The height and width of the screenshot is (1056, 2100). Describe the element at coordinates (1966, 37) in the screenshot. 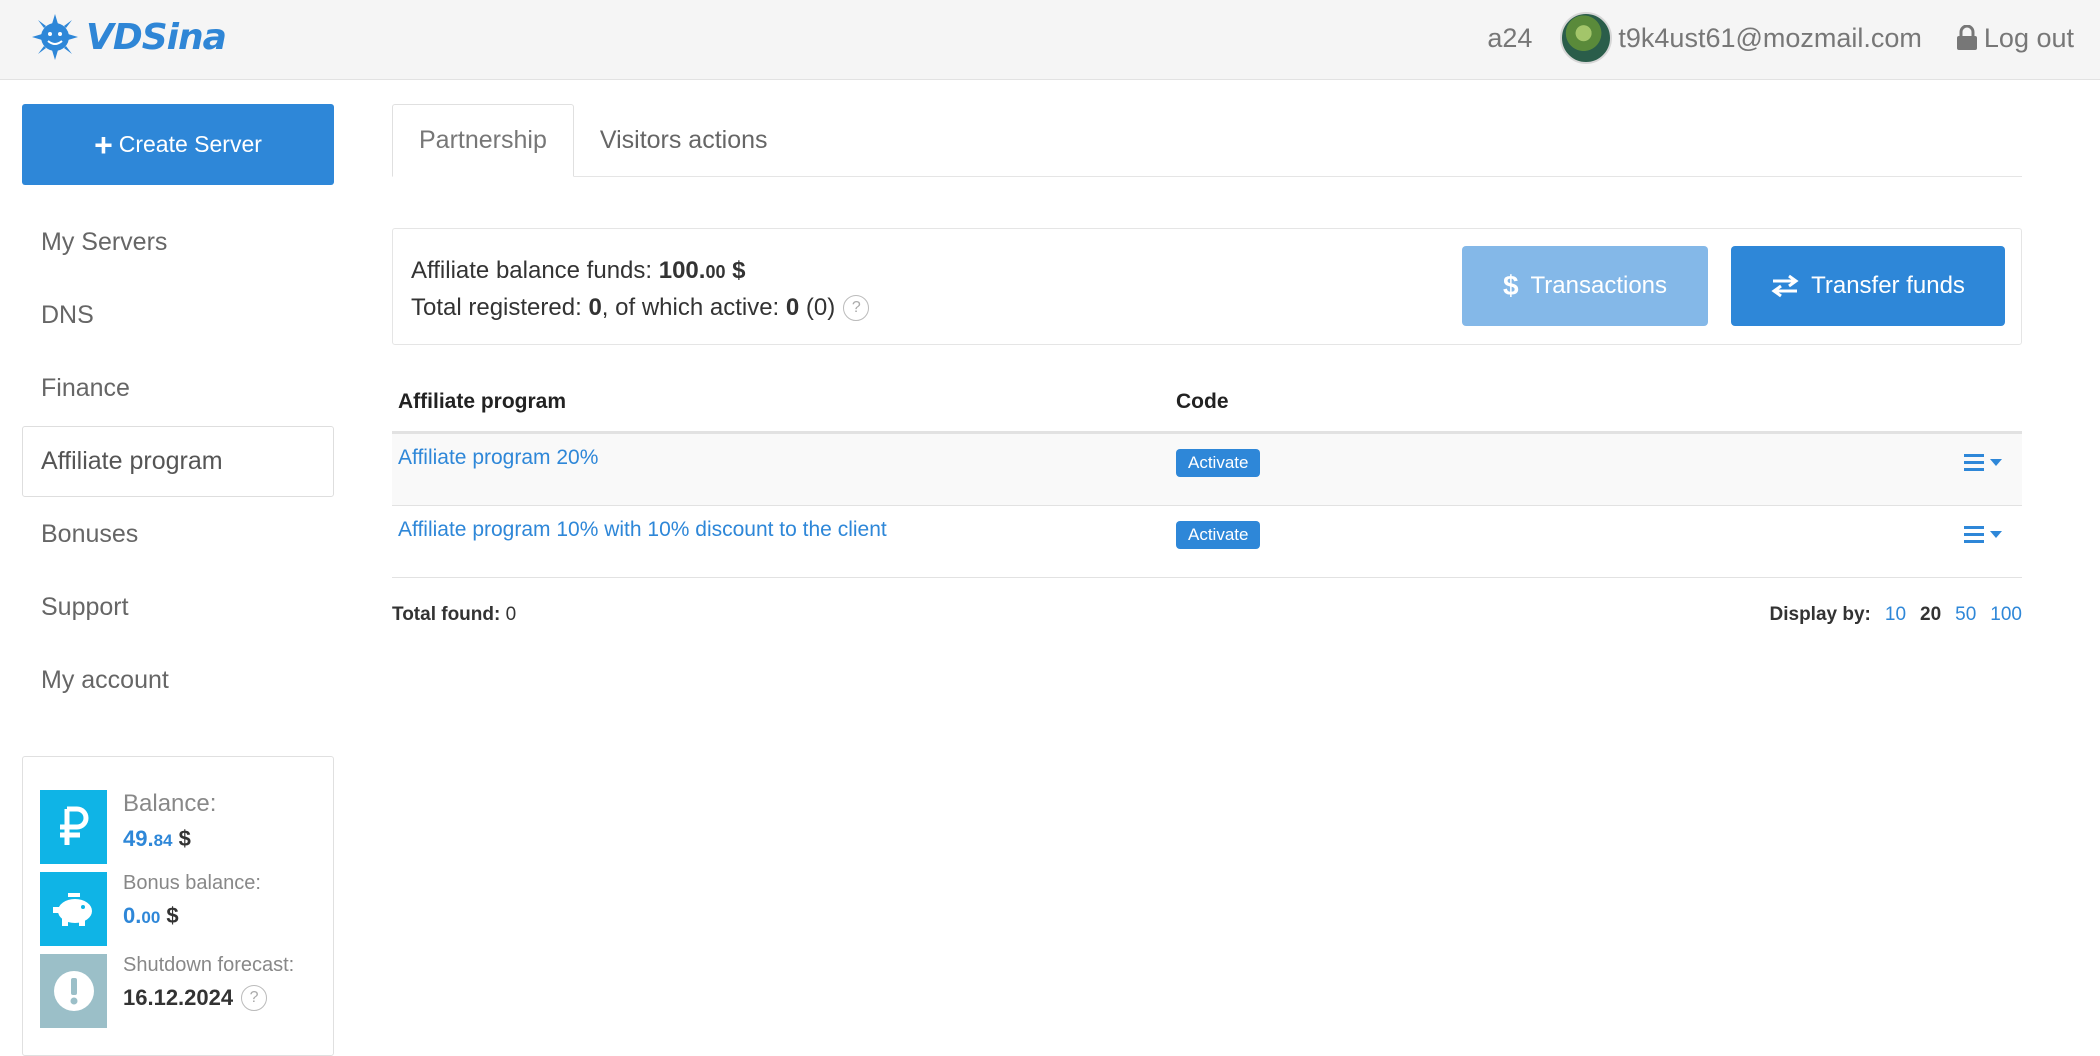

I see `lock-icon` at that location.